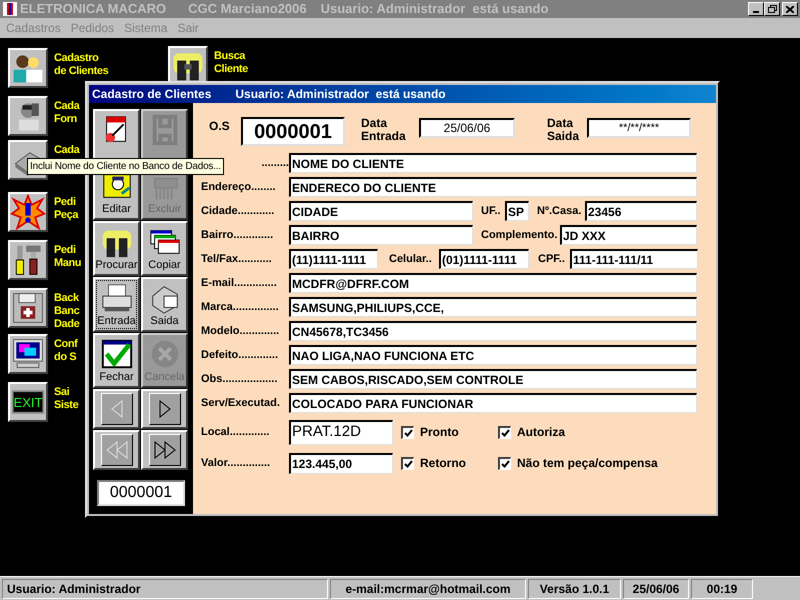 This screenshot has width=800, height=600. What do you see at coordinates (340, 94) in the screenshot?
I see `dialog-user-label: Usuario: Administrador está usando` at bounding box center [340, 94].